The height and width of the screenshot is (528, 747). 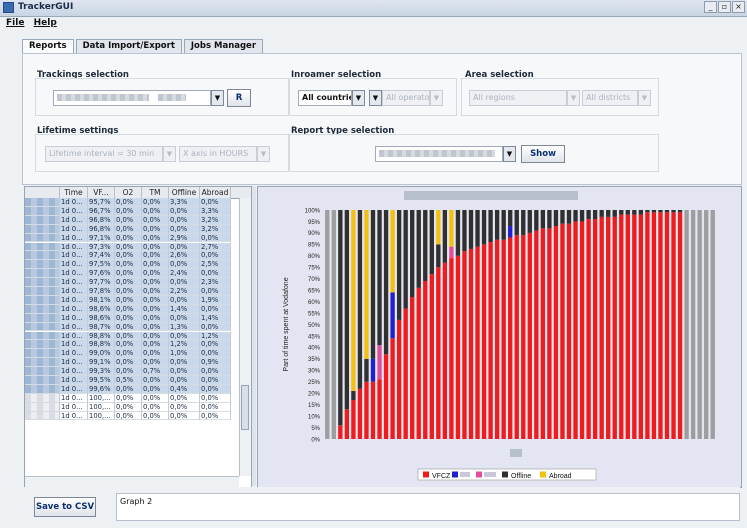 I want to click on table-row: 1d 0... 97,7% 0,0% 0,0% 0,0% 2,3%, so click(x=132, y=282).